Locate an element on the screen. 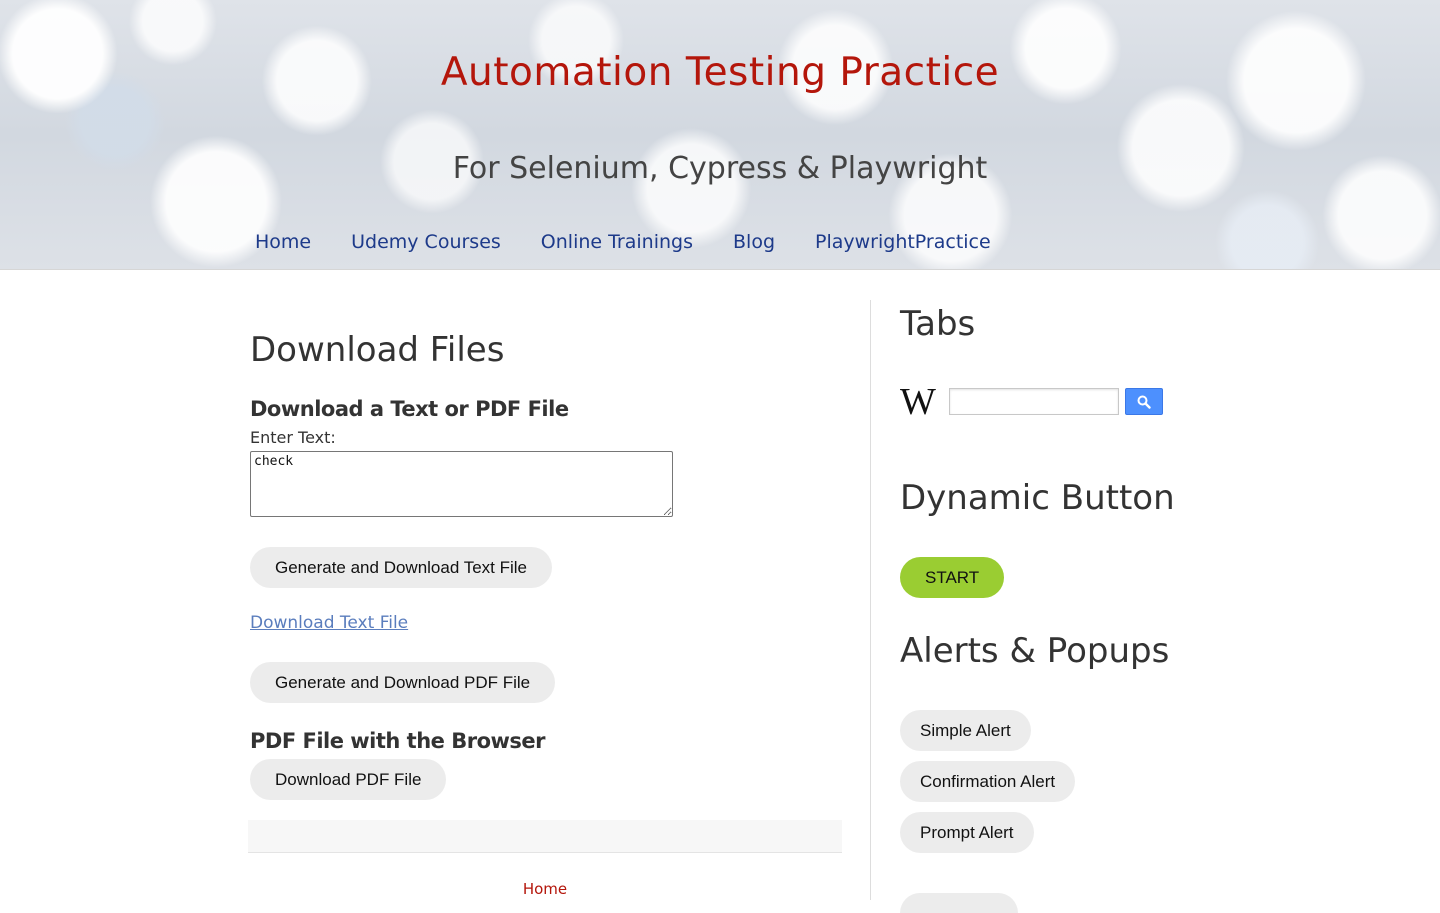  wikipedia-search-button is located at coordinates (1144, 401).